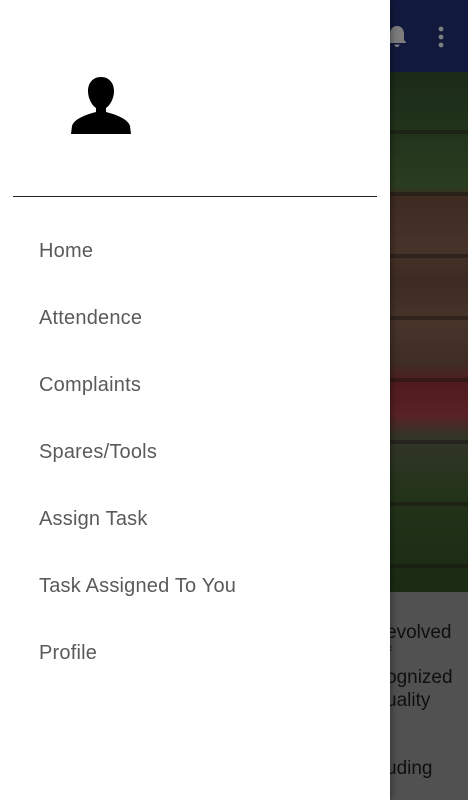 Image resolution: width=468 pixels, height=800 pixels. I want to click on header-divider, so click(195, 196).